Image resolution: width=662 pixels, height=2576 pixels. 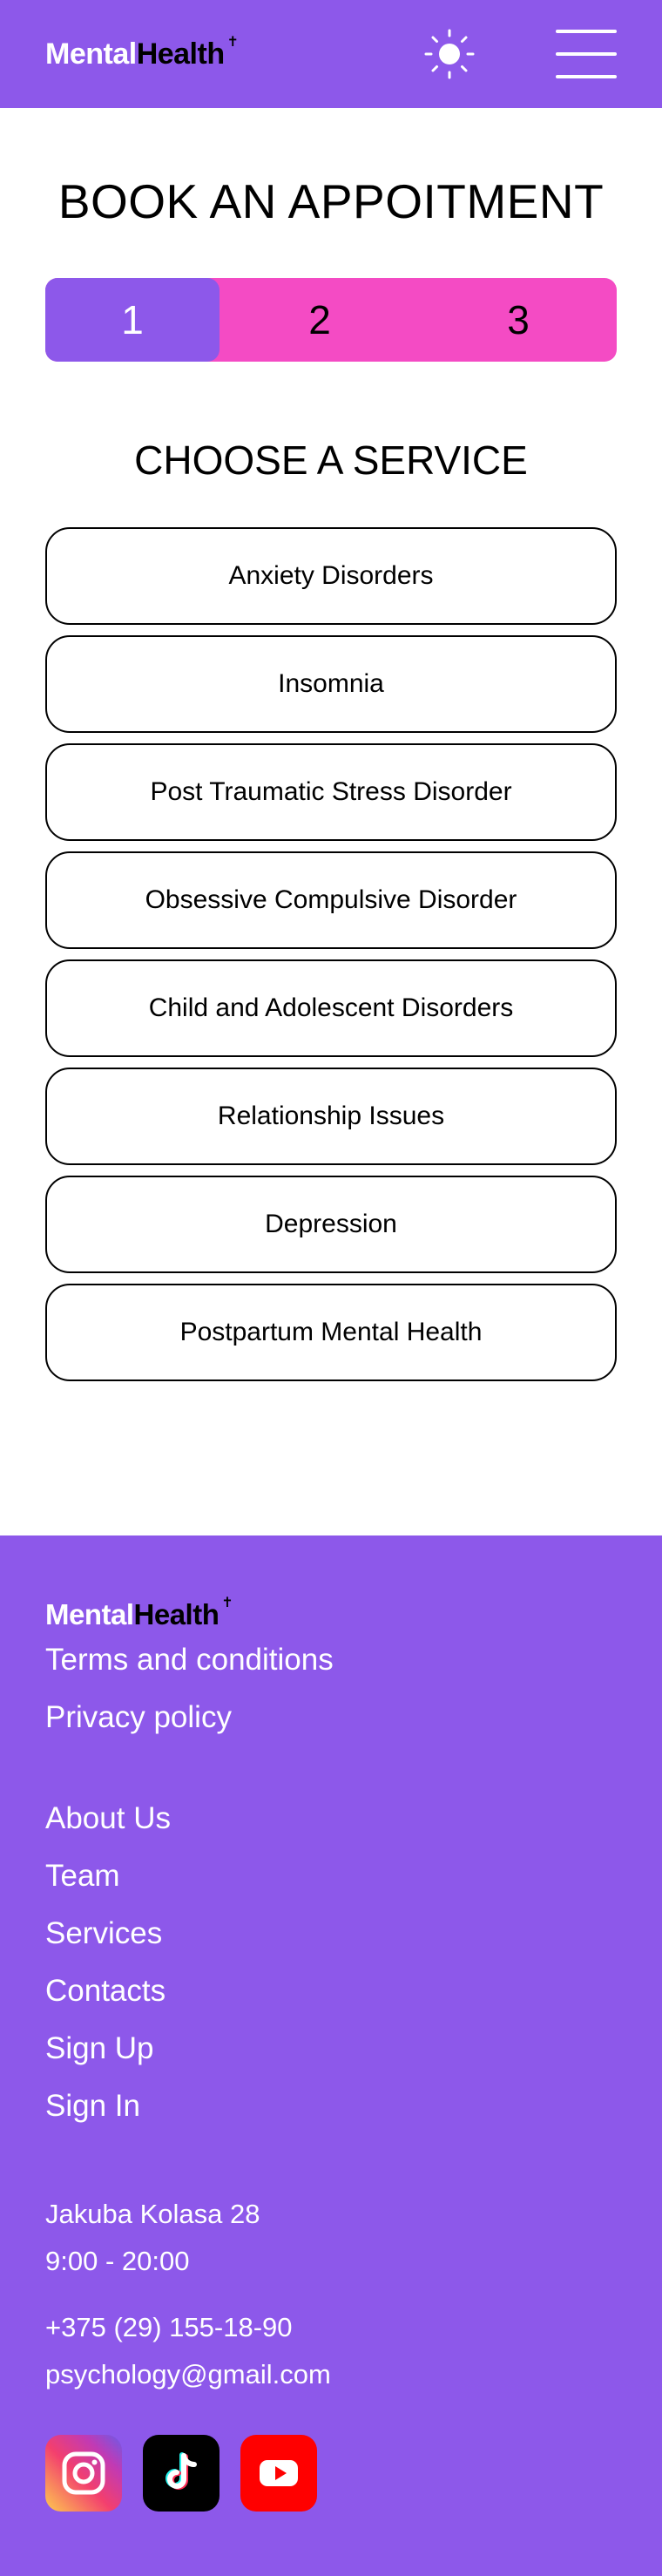 What do you see at coordinates (132, 320) in the screenshot?
I see `step-1: 1` at bounding box center [132, 320].